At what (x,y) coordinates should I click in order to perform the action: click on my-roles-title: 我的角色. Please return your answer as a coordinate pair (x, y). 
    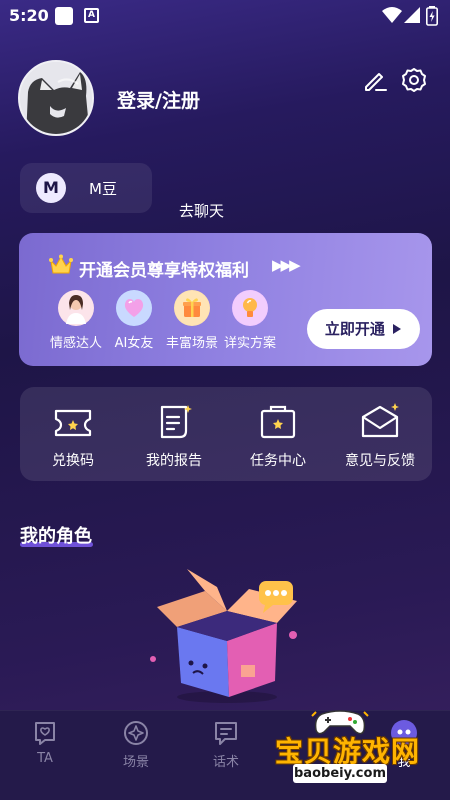
    Looking at the image, I should click on (56, 536).